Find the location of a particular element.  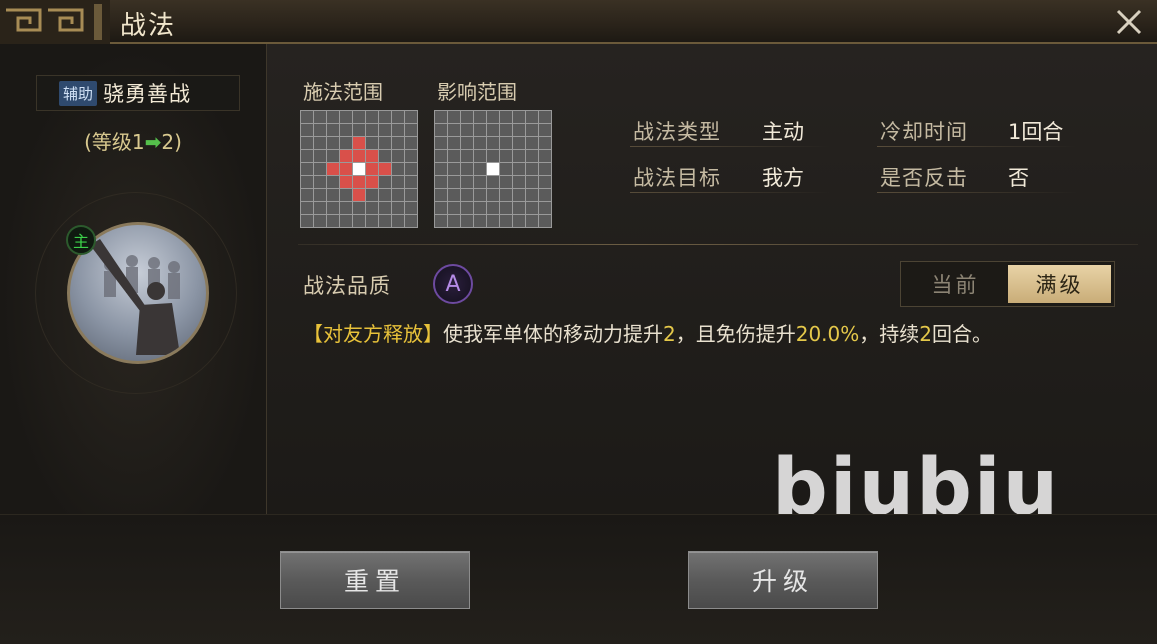

counter-value: 否 is located at coordinates (1018, 178).